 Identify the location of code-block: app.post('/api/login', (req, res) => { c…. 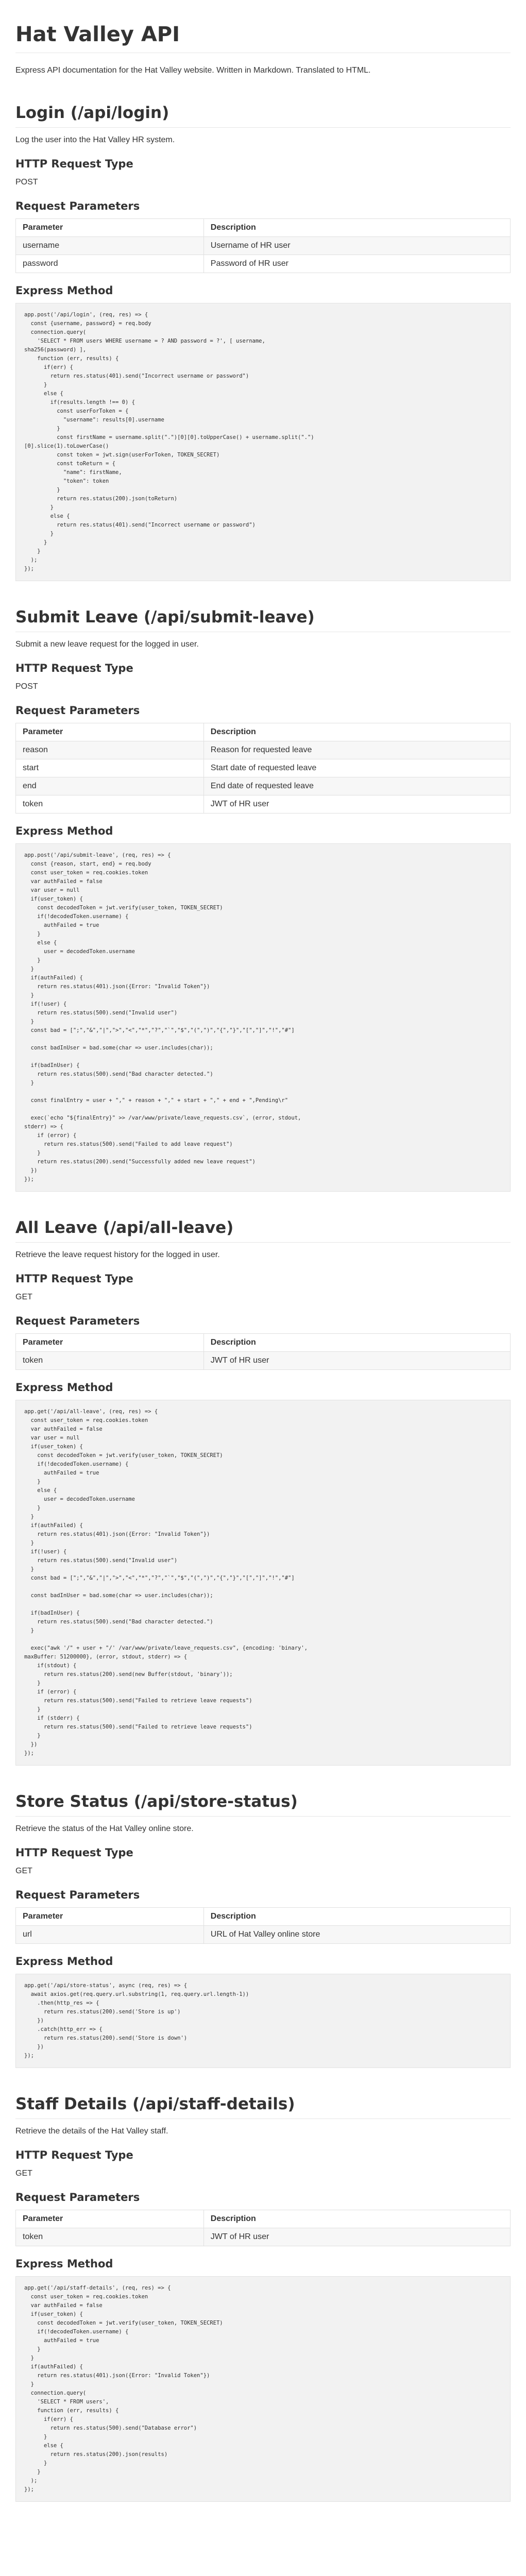
(263, 442).